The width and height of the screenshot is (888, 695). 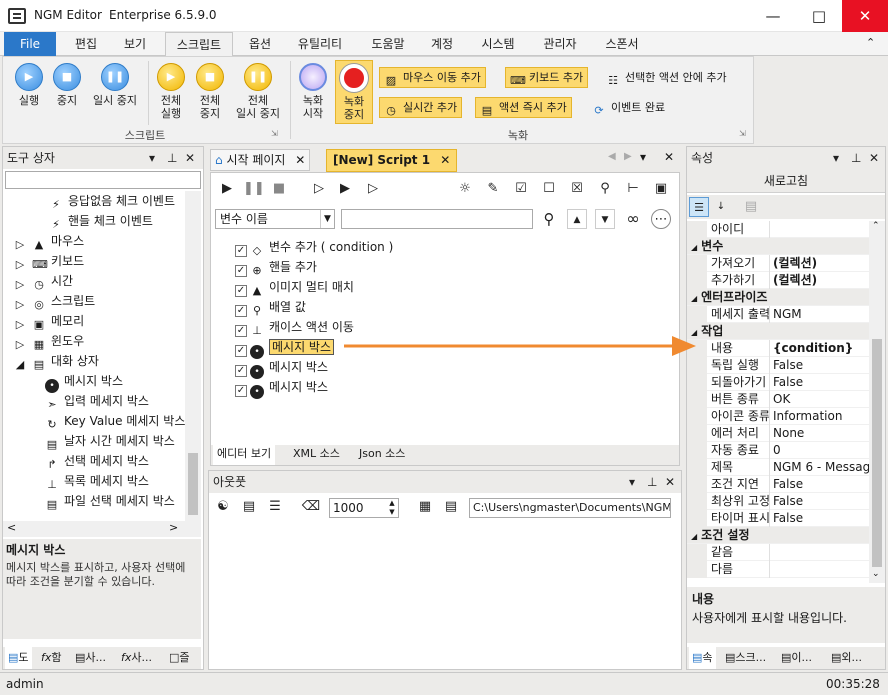 I want to click on property-row: 버튼 종류 OK, so click(x=778, y=399).